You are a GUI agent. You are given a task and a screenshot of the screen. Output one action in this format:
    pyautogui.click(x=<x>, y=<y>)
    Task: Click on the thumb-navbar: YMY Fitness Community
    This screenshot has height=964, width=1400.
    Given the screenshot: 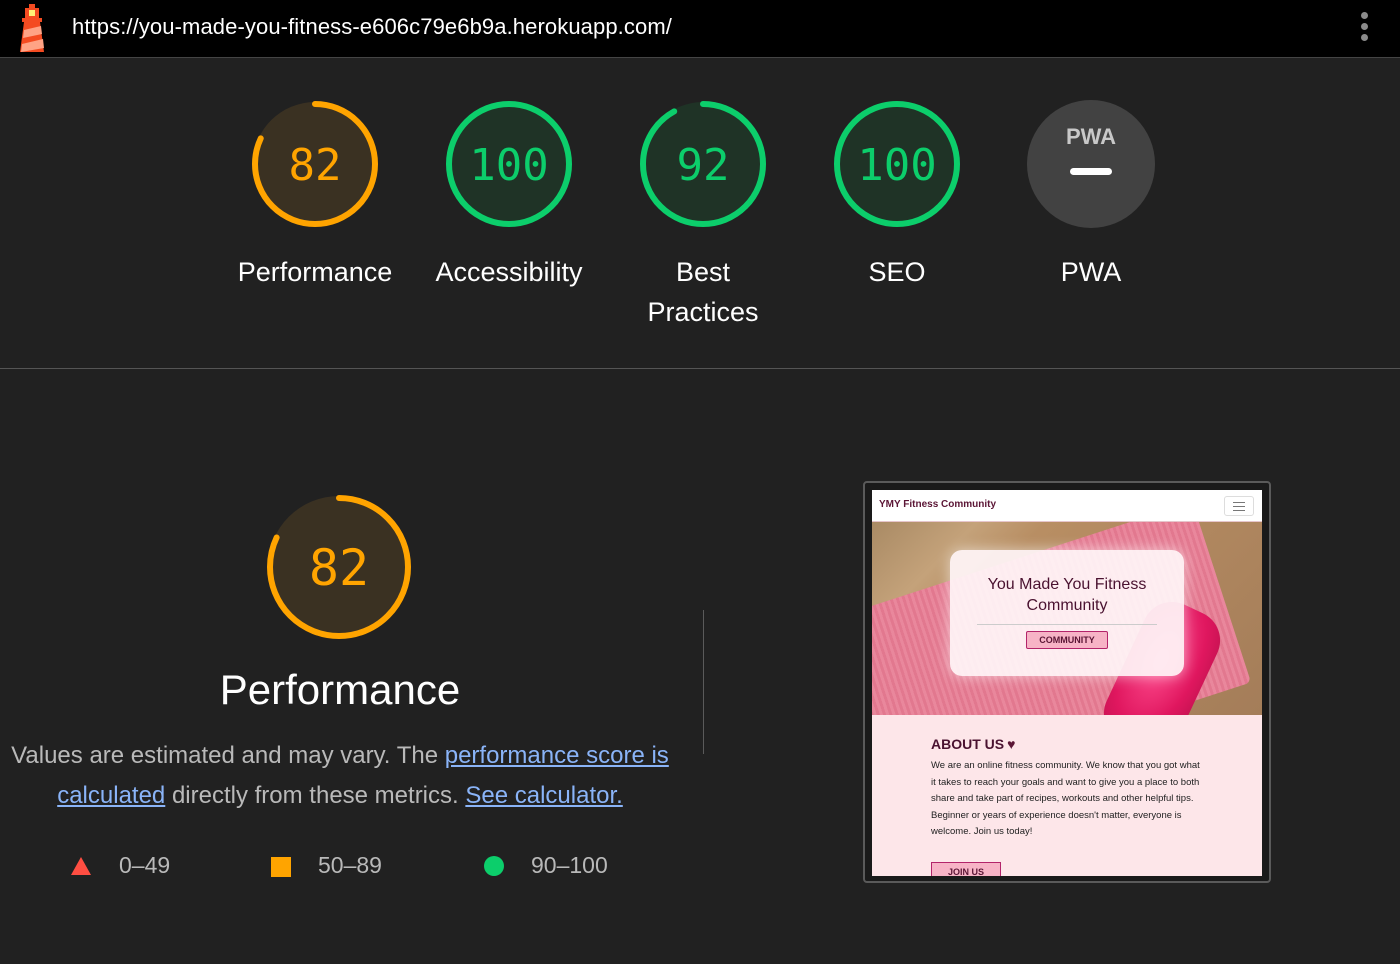 What is the action you would take?
    pyautogui.click(x=1067, y=506)
    